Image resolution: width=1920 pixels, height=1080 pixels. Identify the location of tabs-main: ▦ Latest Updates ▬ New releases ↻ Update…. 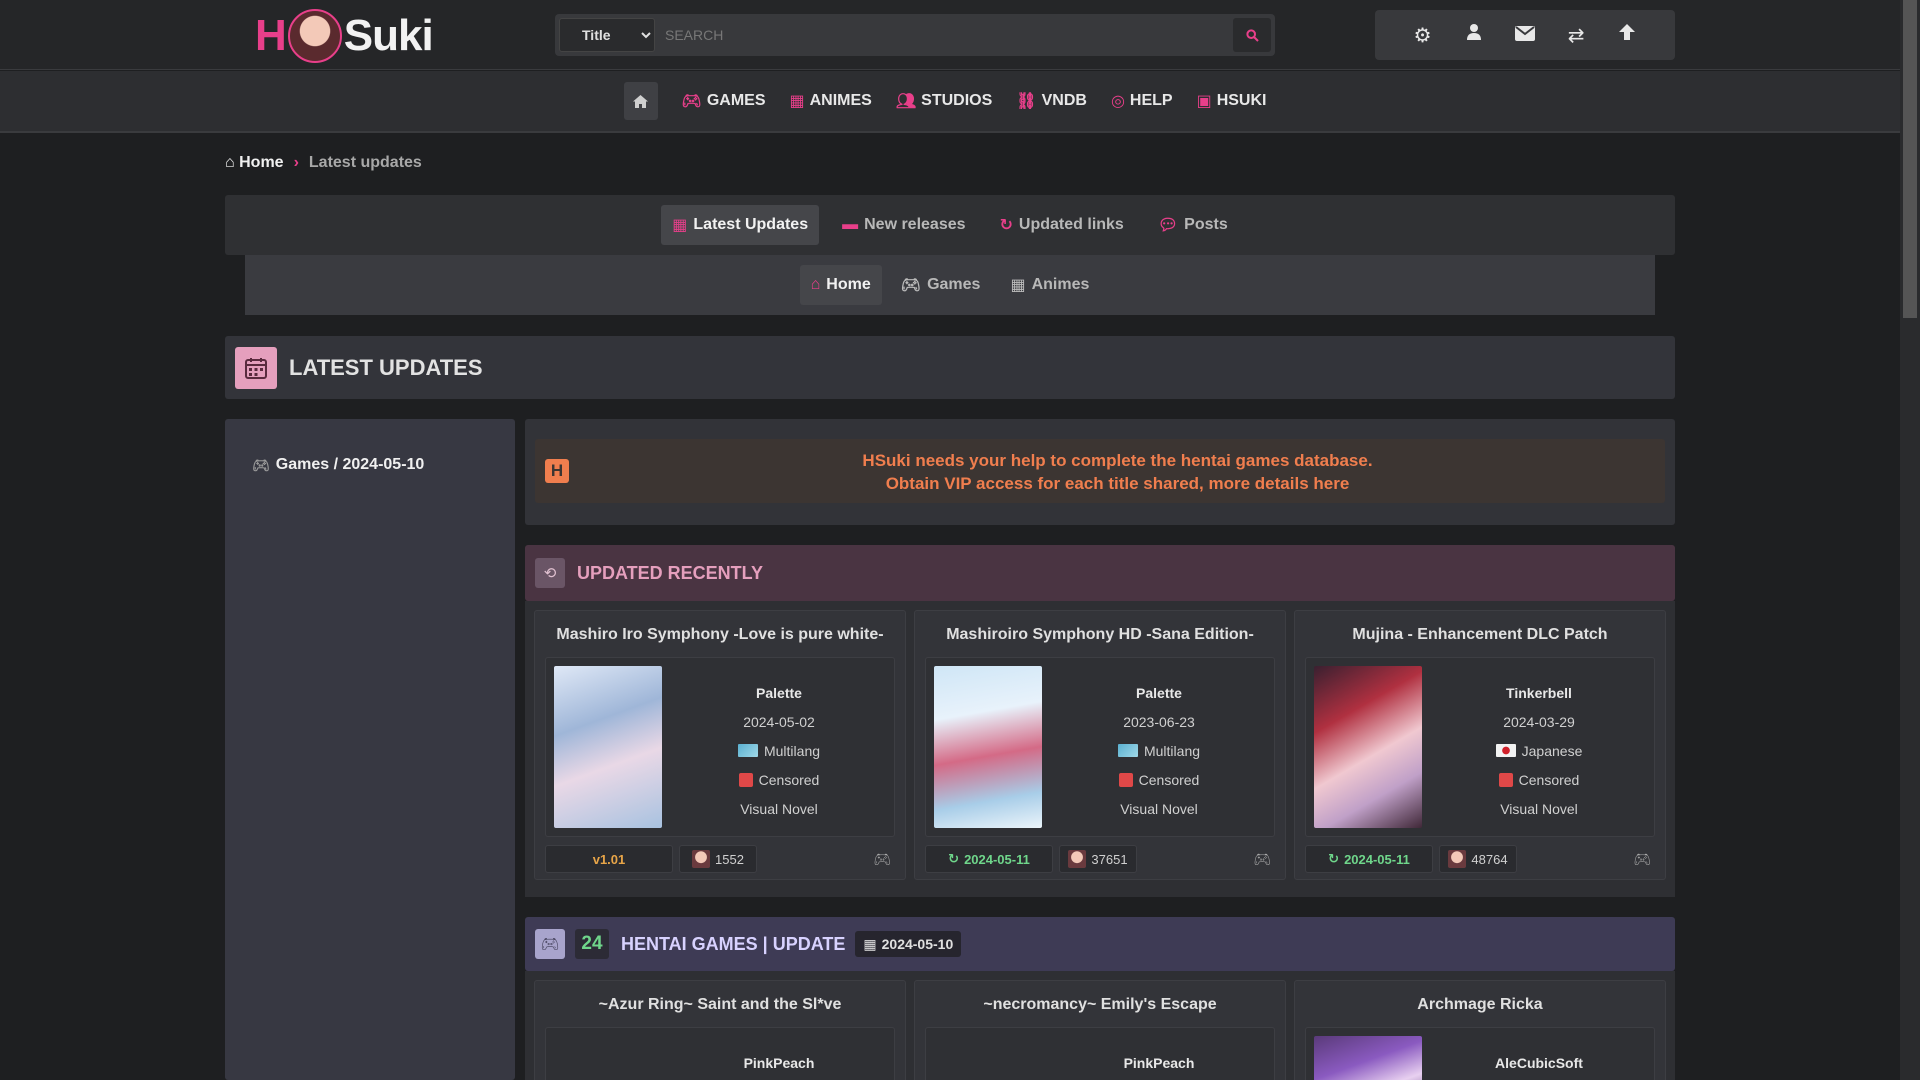
(950, 225).